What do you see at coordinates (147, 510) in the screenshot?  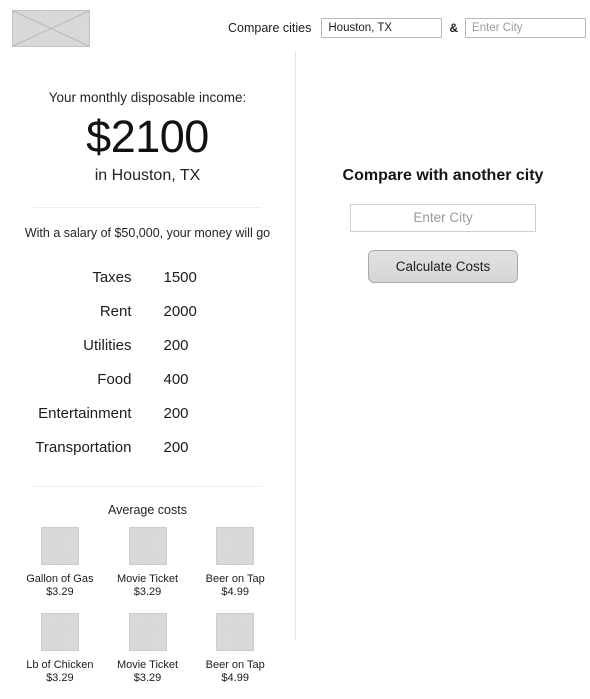 I see `average-costs-title: Average costs` at bounding box center [147, 510].